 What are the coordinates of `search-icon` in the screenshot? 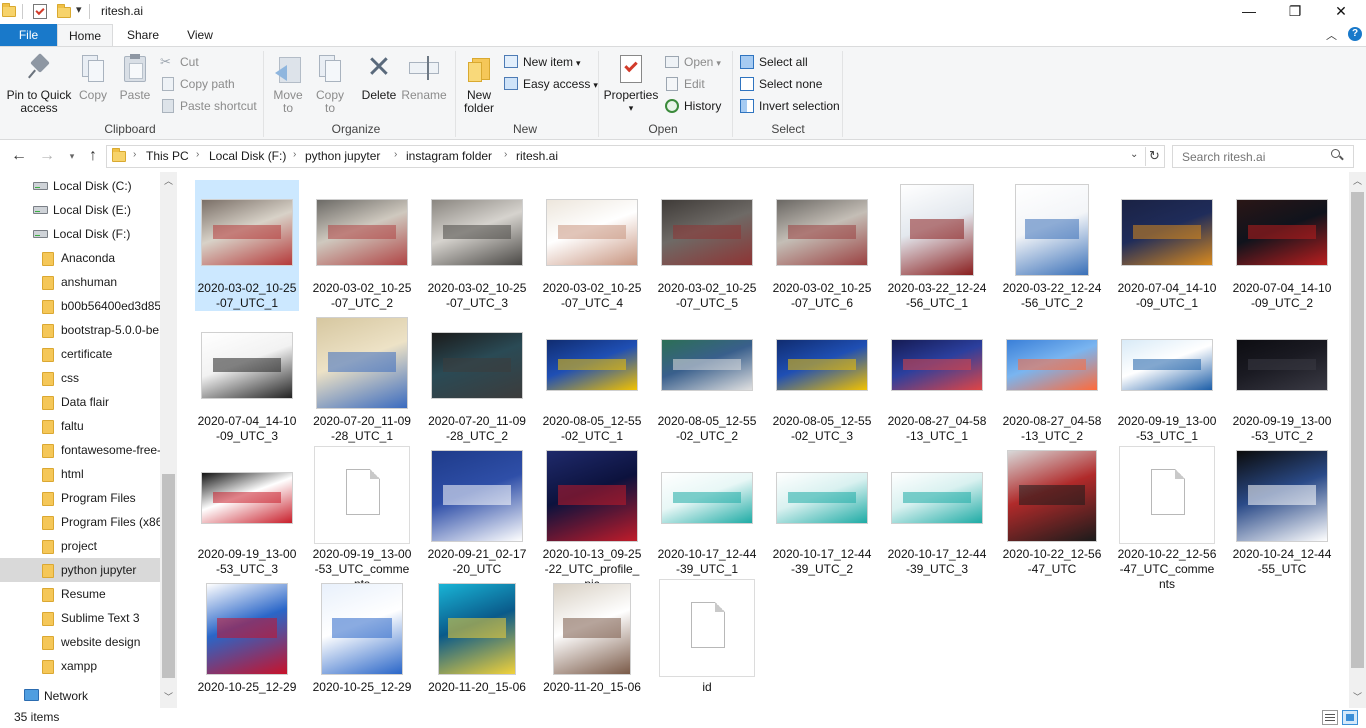 It's located at (1337, 155).